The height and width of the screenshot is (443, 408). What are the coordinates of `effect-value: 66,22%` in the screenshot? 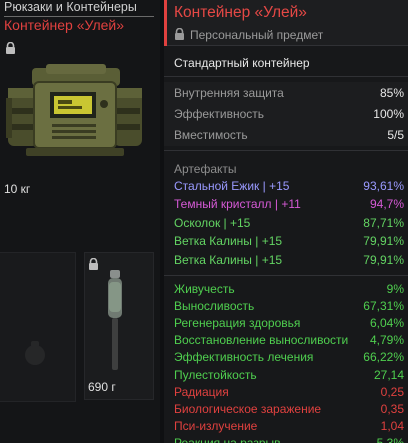 It's located at (383, 357).